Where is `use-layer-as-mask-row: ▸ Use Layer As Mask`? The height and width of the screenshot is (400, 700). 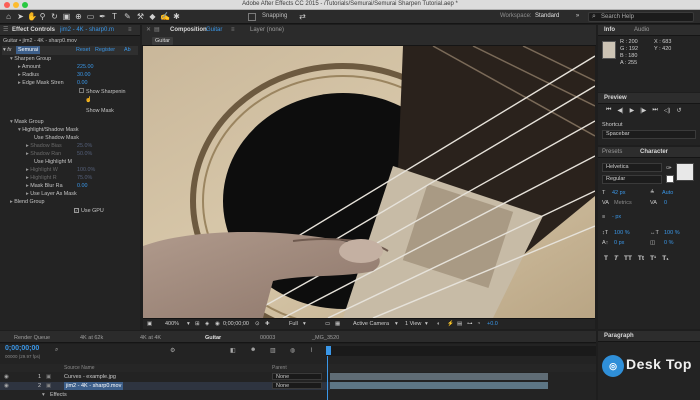 use-layer-as-mask-row: ▸ Use Layer As Mask is located at coordinates (51, 194).